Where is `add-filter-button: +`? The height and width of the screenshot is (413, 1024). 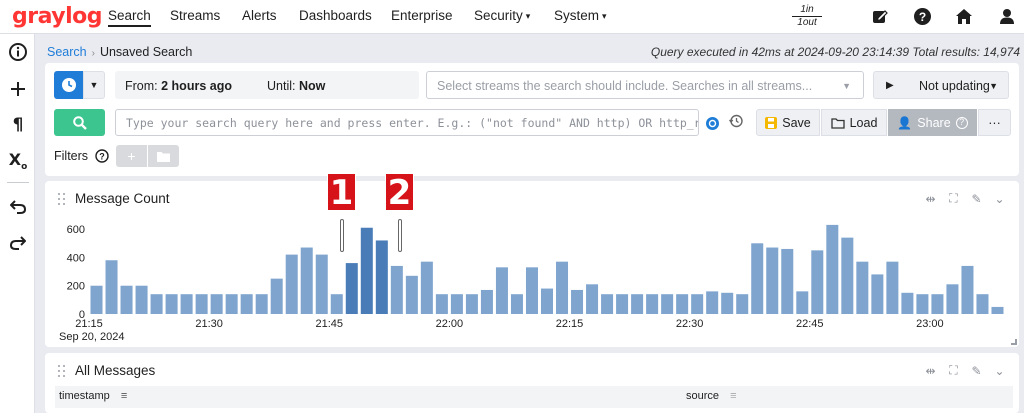 add-filter-button: + is located at coordinates (131, 156).